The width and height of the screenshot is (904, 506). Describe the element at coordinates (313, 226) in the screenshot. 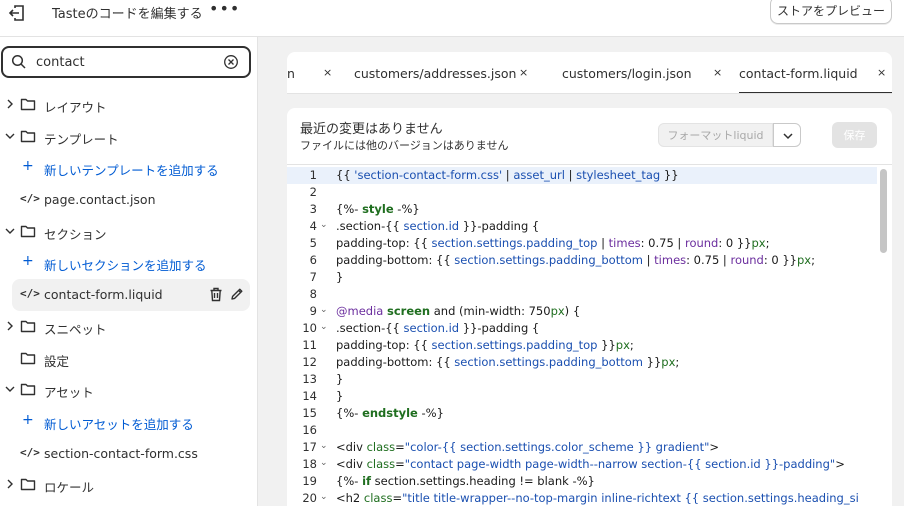

I see `line-number: 4` at that location.